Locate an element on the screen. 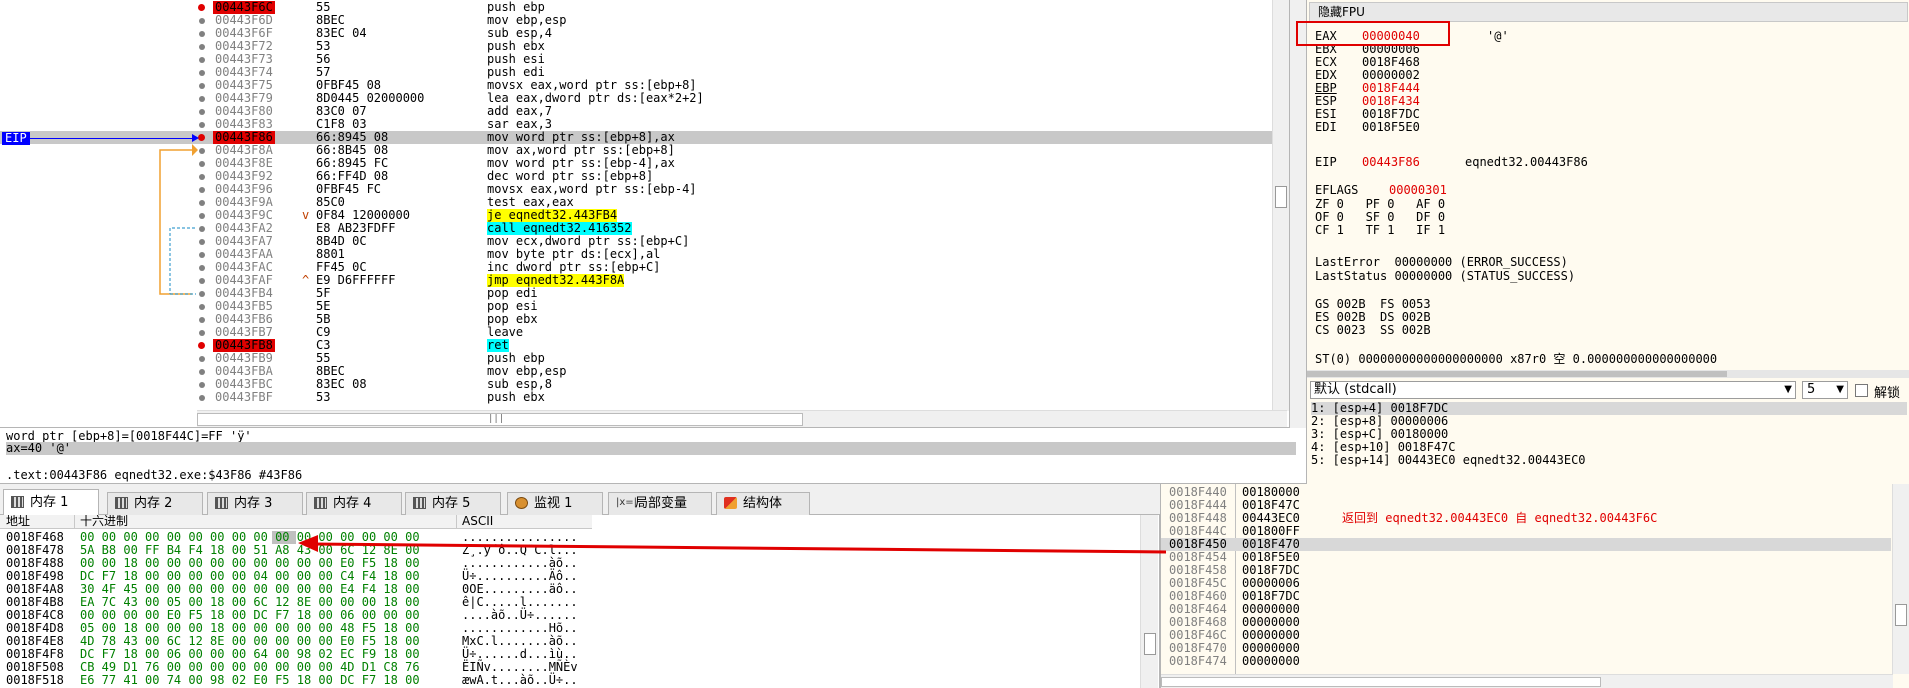 The height and width of the screenshot is (688, 1909). register-value: 00443F86 is located at coordinates (1391, 162).